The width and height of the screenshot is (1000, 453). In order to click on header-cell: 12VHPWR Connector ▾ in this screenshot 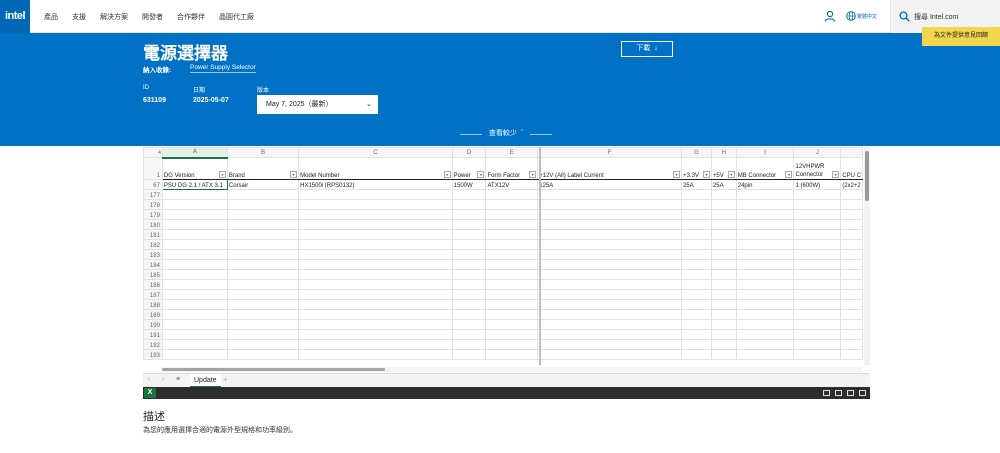, I will do `click(817, 168)`.